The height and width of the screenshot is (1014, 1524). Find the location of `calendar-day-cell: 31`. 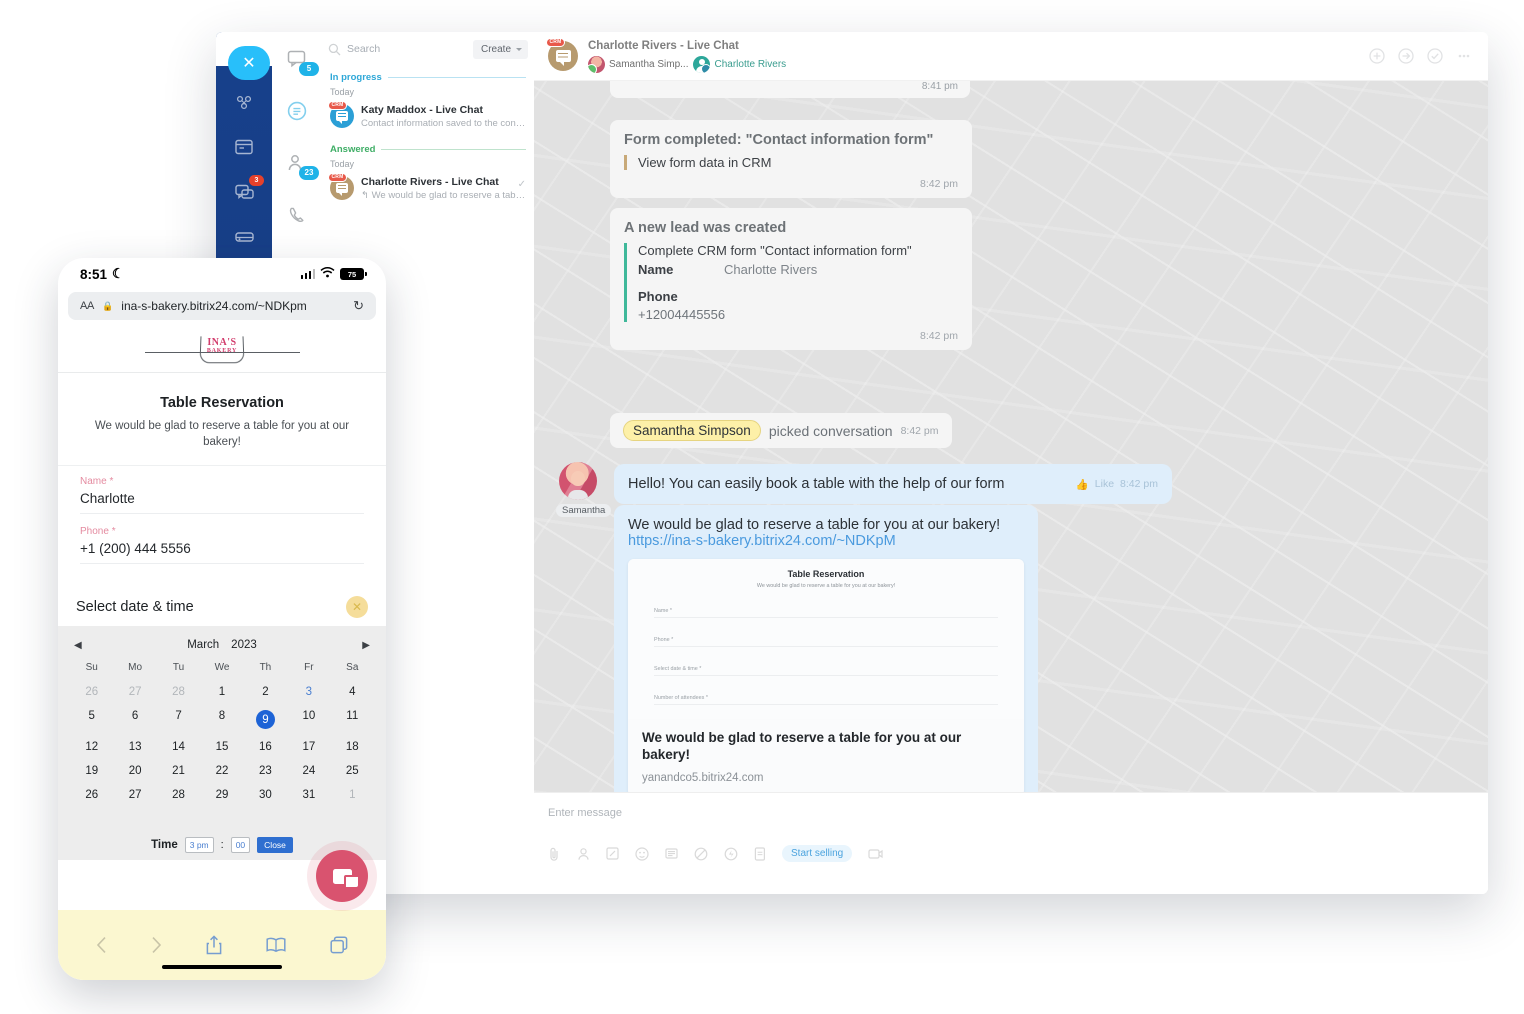

calendar-day-cell: 31 is located at coordinates (308, 795).